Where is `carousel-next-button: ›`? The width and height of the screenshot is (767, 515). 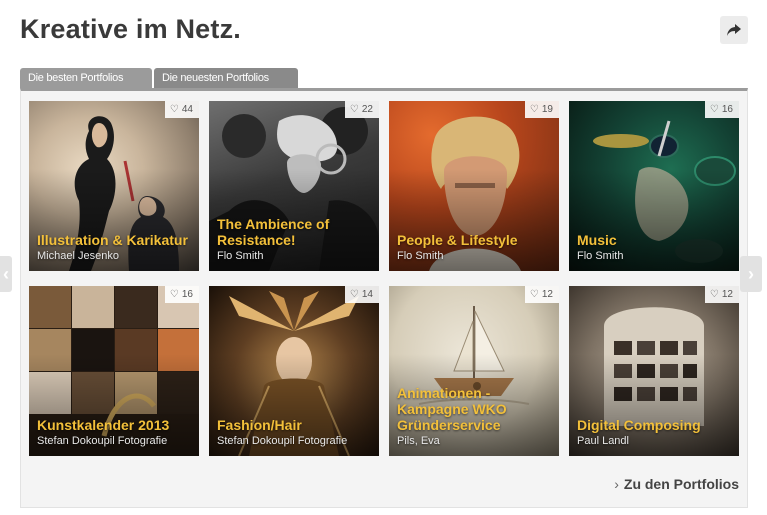
carousel-next-button: › is located at coordinates (751, 274).